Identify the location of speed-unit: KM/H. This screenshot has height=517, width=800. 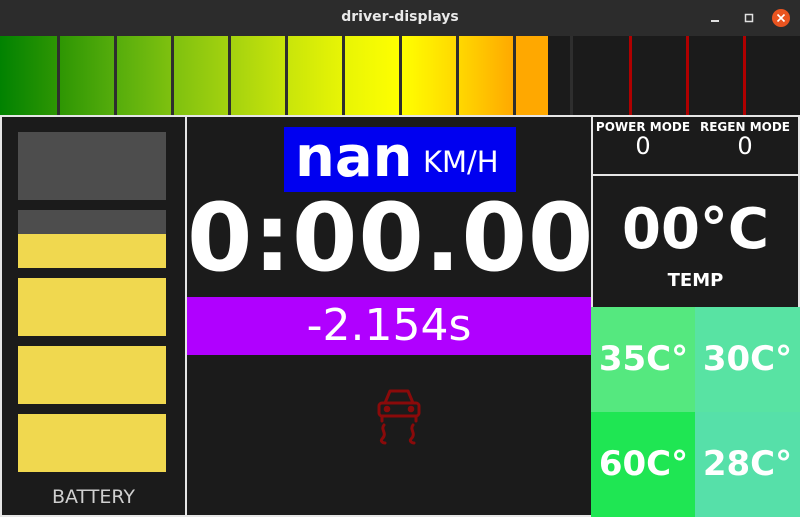
(461, 162).